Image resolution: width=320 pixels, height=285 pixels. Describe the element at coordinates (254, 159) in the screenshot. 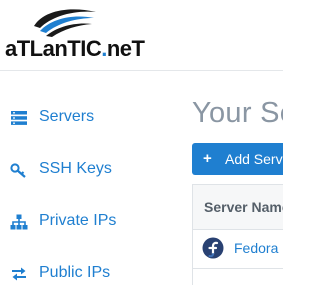

I see `add-server-button-label: Add Server` at that location.